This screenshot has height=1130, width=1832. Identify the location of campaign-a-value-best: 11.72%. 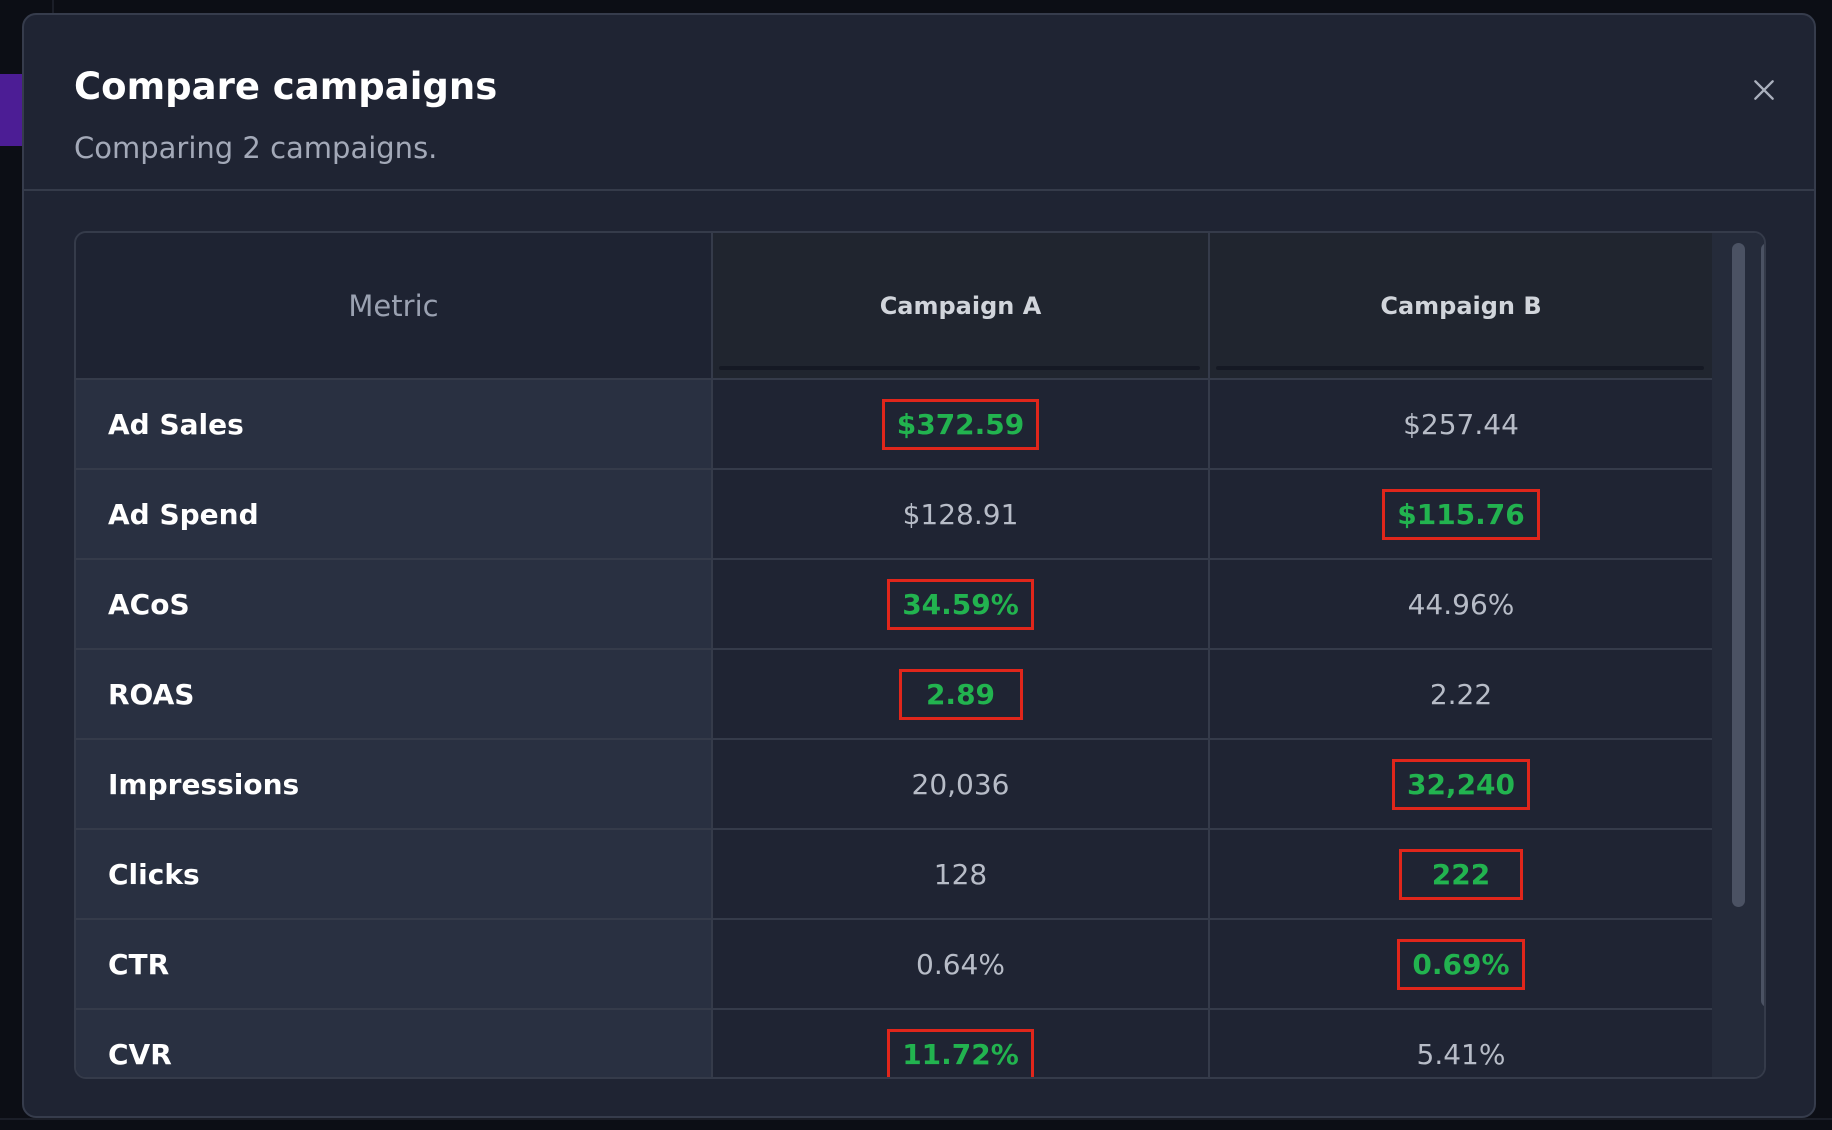
(960, 1052).